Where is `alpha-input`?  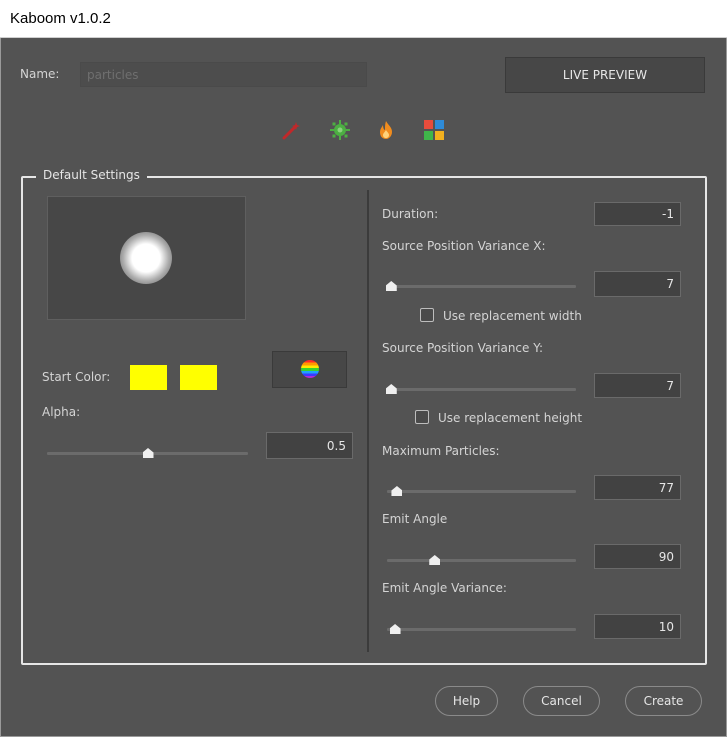 alpha-input is located at coordinates (309, 445).